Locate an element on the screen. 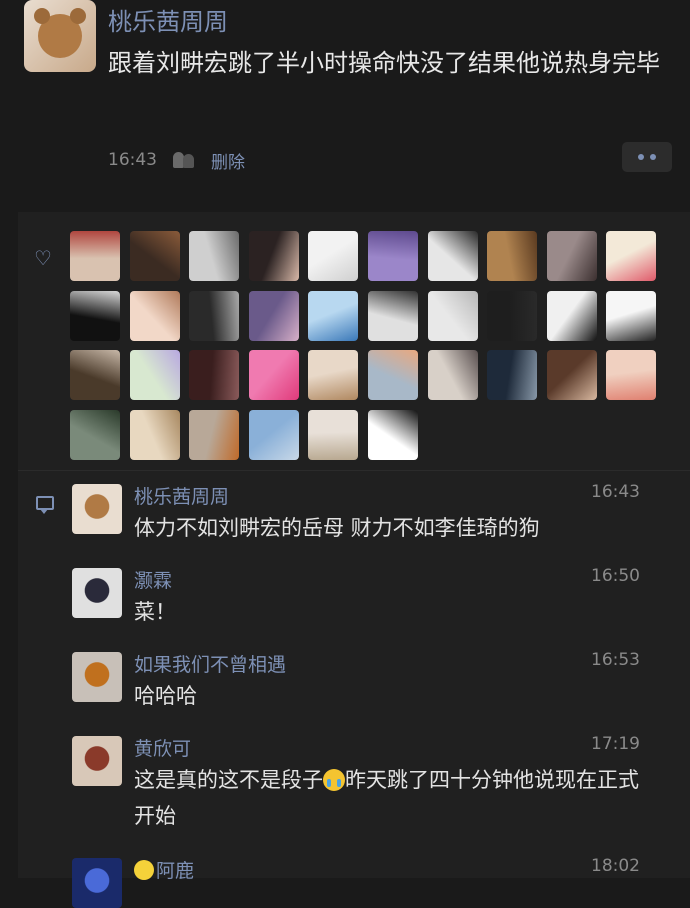 This screenshot has width=690, height=908. post-meta: 16:43 删除 is located at coordinates (176, 160).